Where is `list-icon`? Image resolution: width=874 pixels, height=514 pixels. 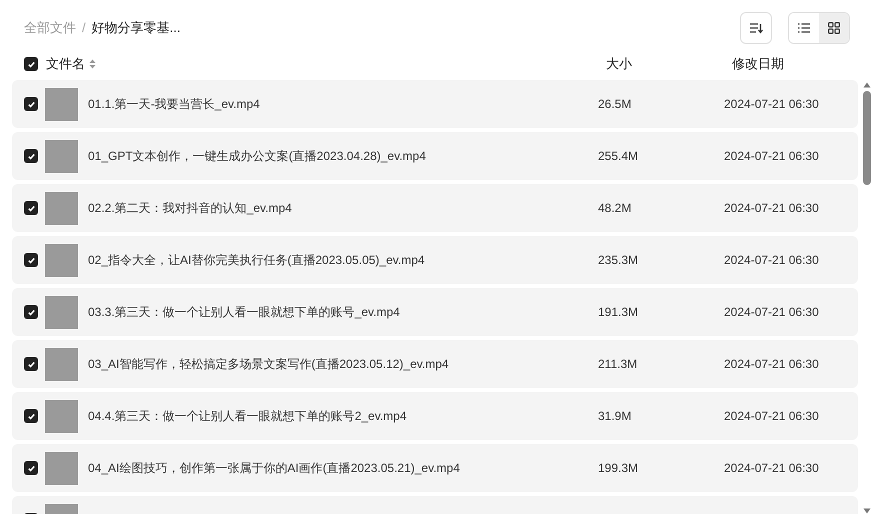
list-icon is located at coordinates (804, 28).